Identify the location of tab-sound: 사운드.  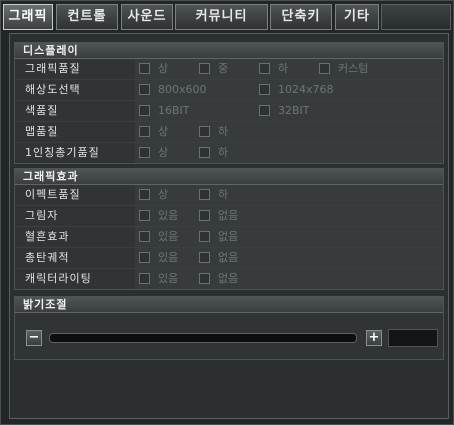
(147, 17).